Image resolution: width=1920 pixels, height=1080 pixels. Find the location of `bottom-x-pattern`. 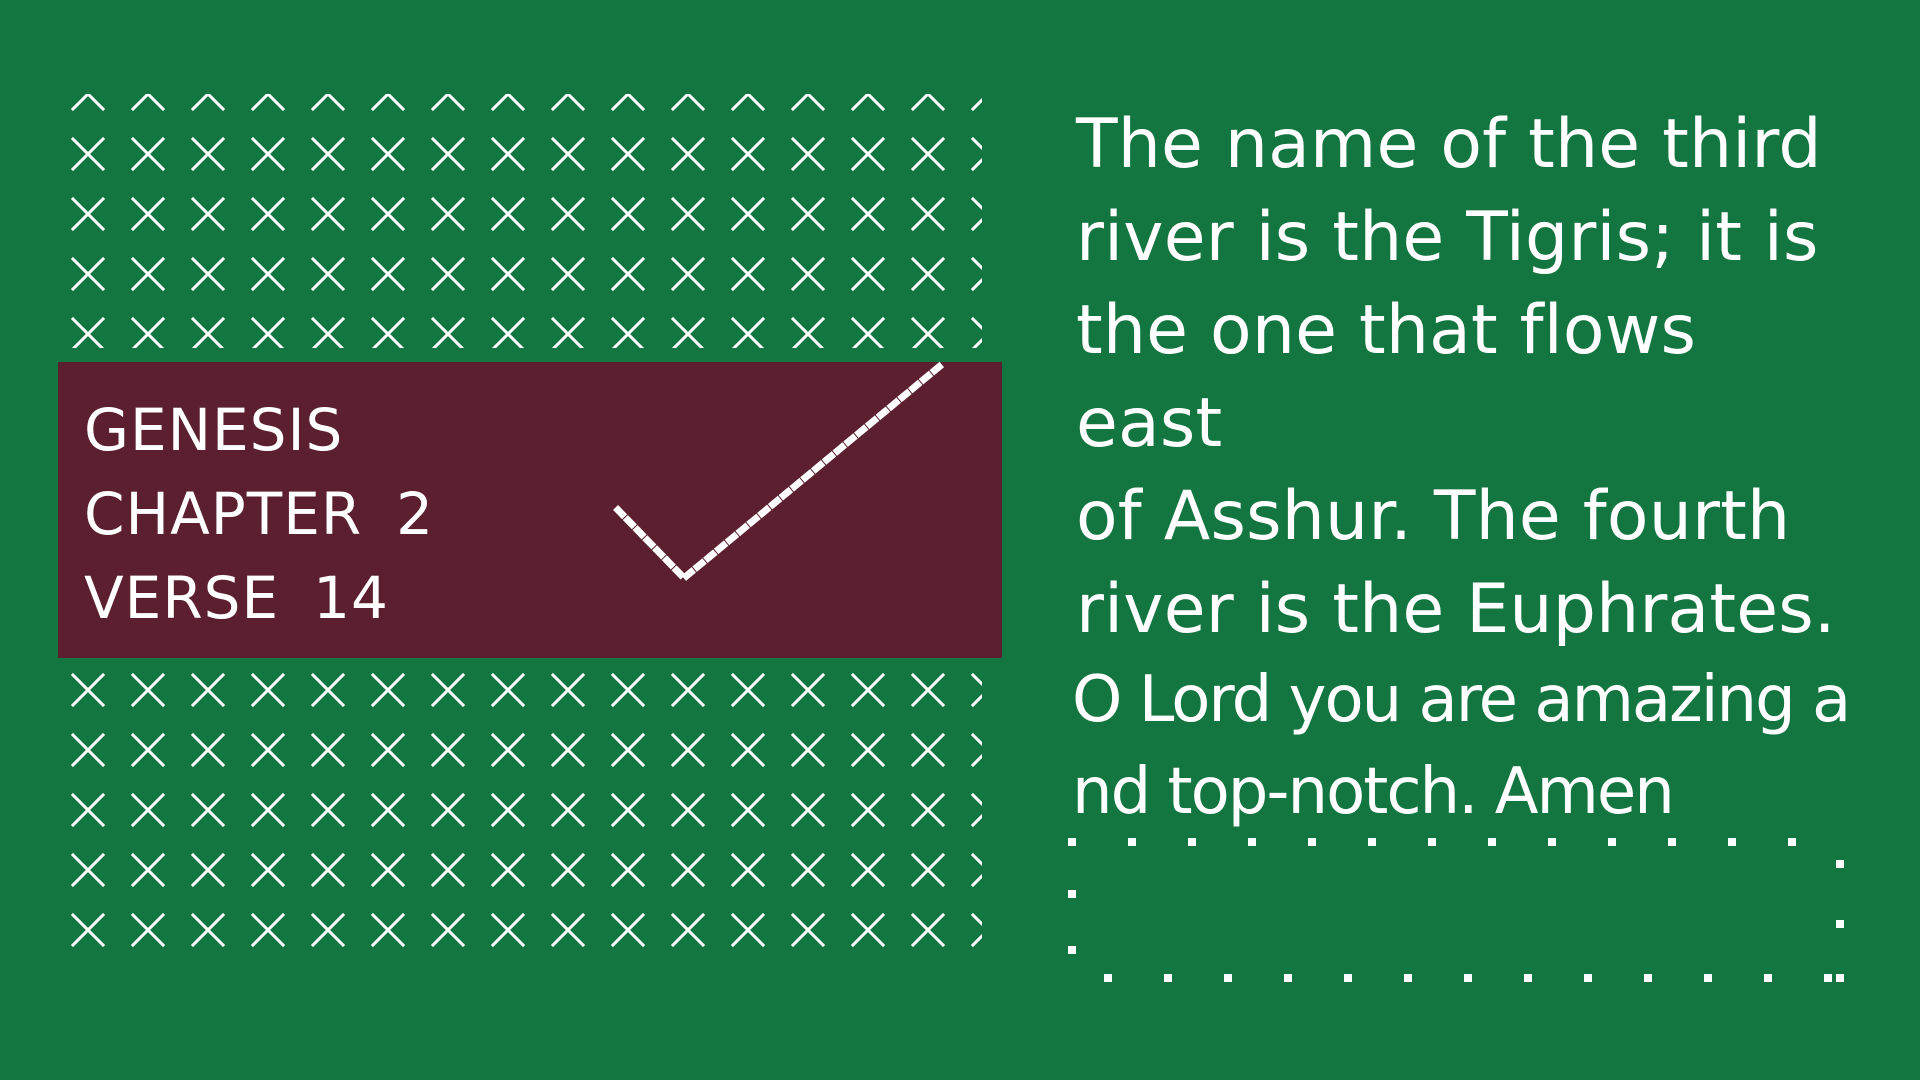

bottom-x-pattern is located at coordinates (526, 821).